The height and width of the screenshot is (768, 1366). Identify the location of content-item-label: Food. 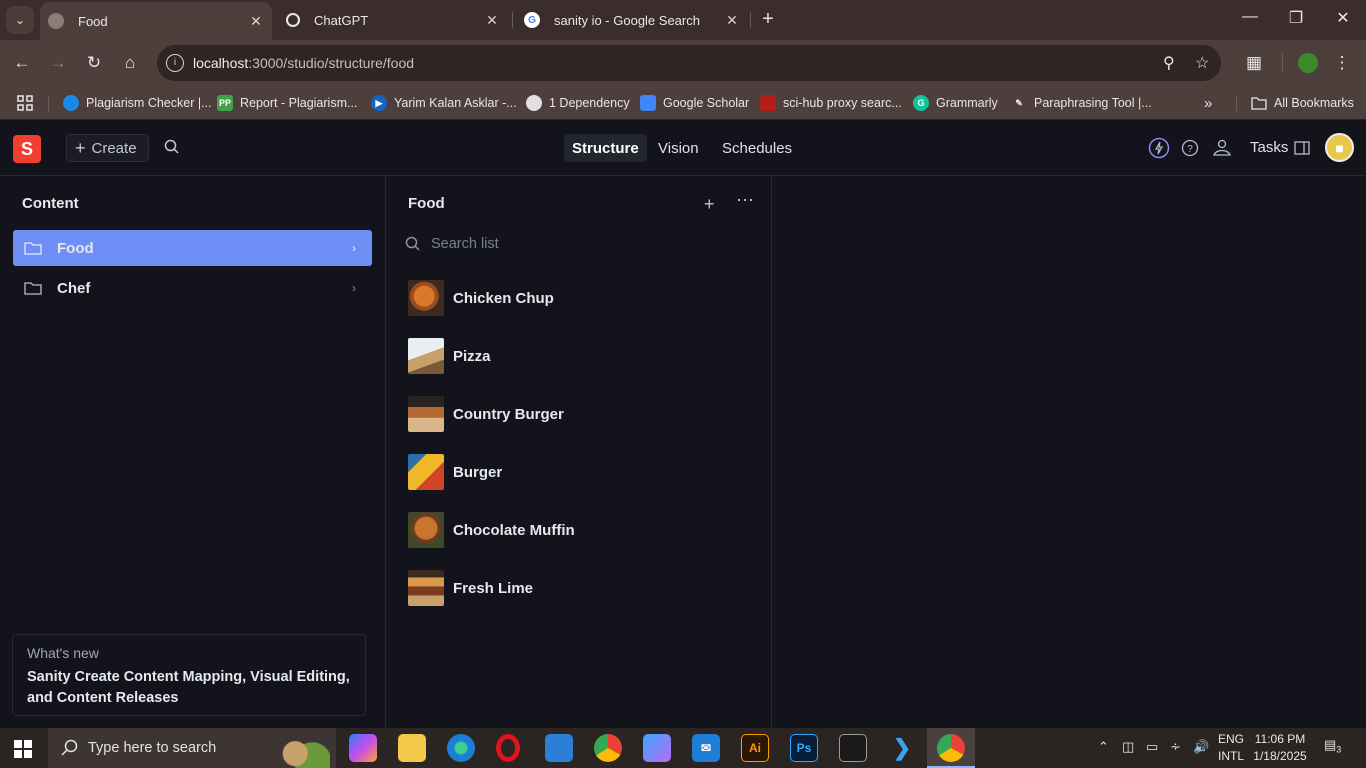
(75, 248).